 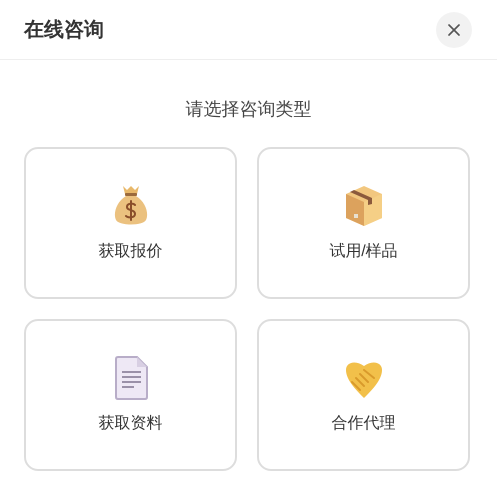 I want to click on prompt-text: 请选择咨询类型, so click(x=249, y=109).